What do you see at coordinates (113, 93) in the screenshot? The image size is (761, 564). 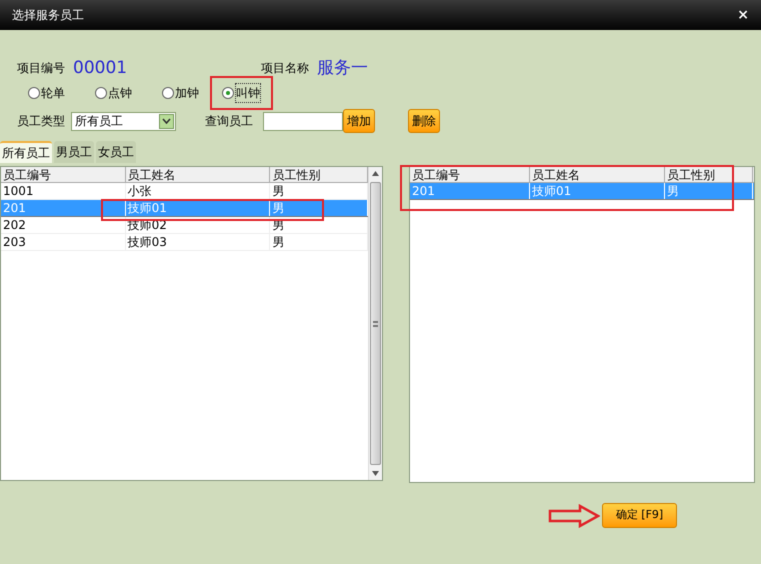 I see `radio-option: 点钟` at bounding box center [113, 93].